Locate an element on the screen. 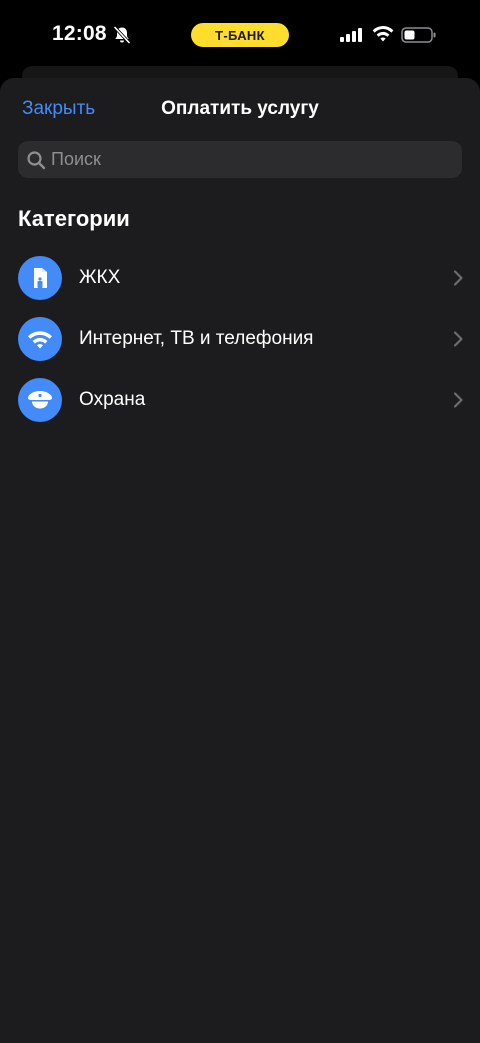  close-button: Закрыть is located at coordinates (58, 109).